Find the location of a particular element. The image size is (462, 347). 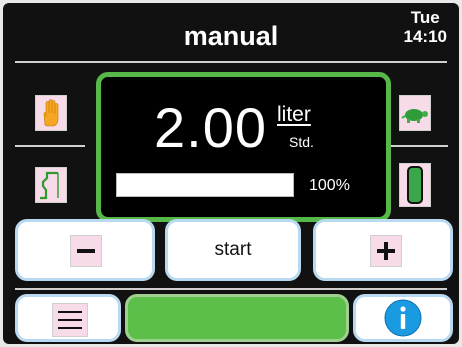

plus-icon is located at coordinates (386, 251).